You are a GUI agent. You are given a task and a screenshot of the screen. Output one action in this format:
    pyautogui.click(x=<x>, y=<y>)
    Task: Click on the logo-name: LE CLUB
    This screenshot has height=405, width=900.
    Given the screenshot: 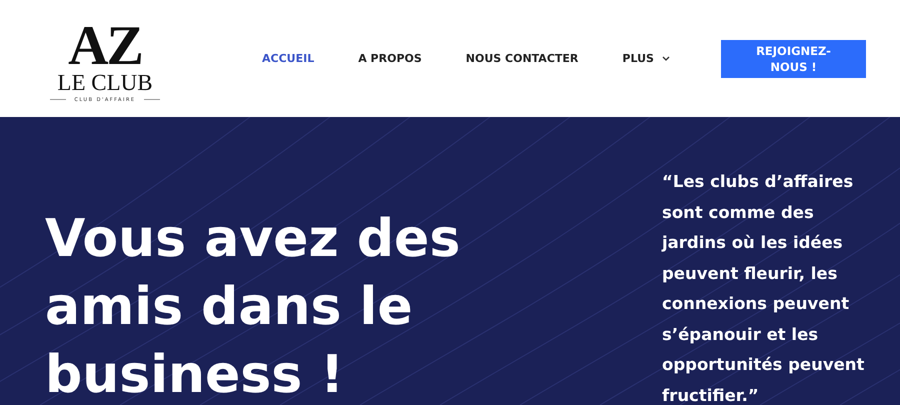 What is the action you would take?
    pyautogui.click(x=105, y=82)
    